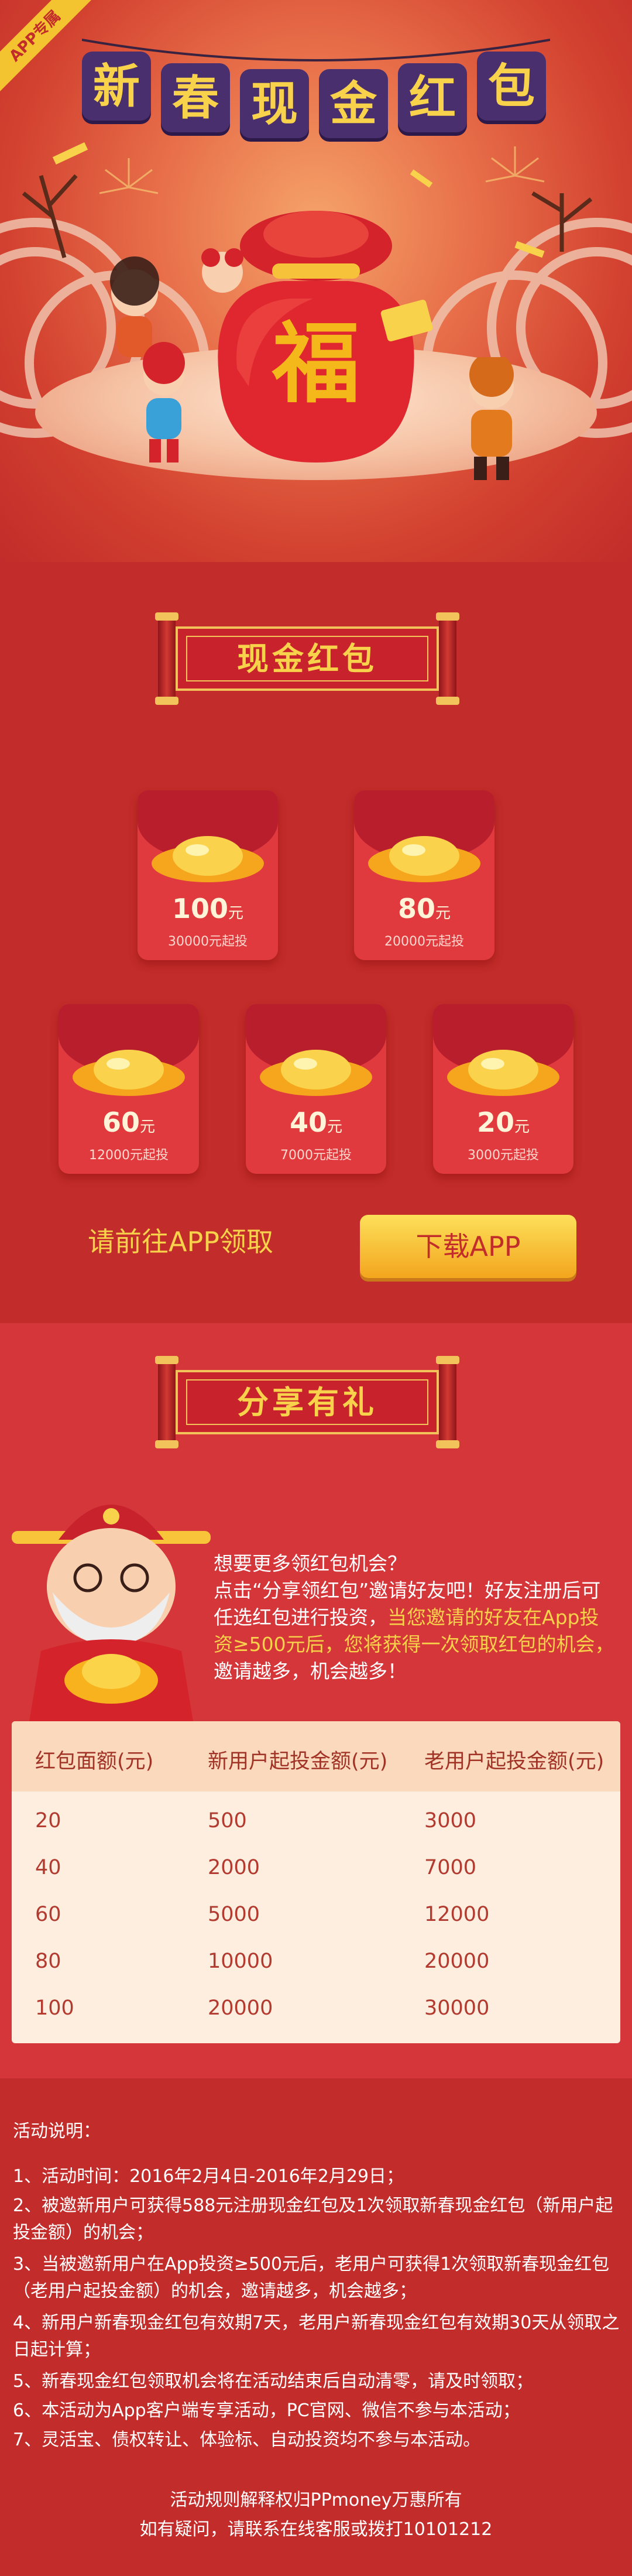  What do you see at coordinates (273, 2381) in the screenshot?
I see `rule-item: 5、新春现金红包领取机会将在活动结束后自动清零，请及时领取；` at bounding box center [273, 2381].